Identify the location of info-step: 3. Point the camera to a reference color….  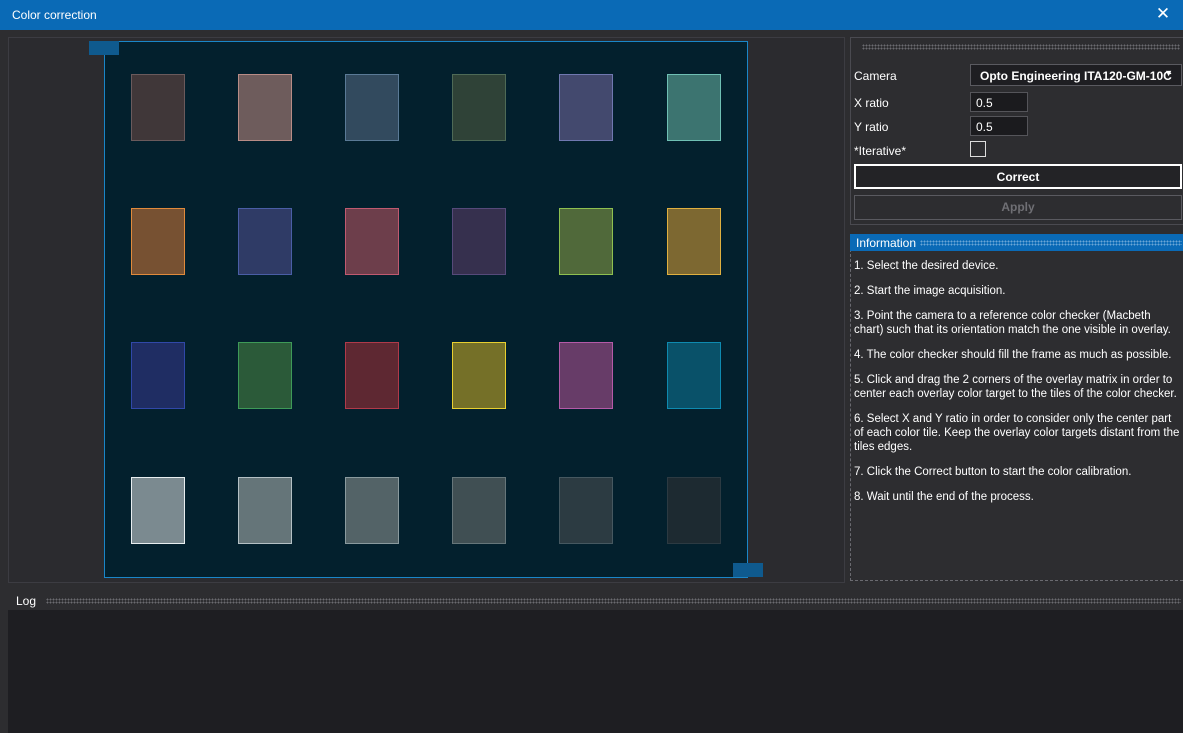
(1012, 323).